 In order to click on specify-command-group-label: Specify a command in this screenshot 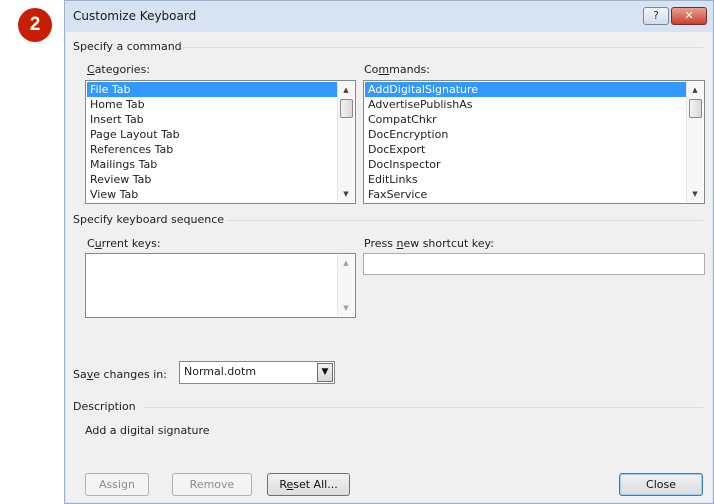, I will do `click(127, 46)`.